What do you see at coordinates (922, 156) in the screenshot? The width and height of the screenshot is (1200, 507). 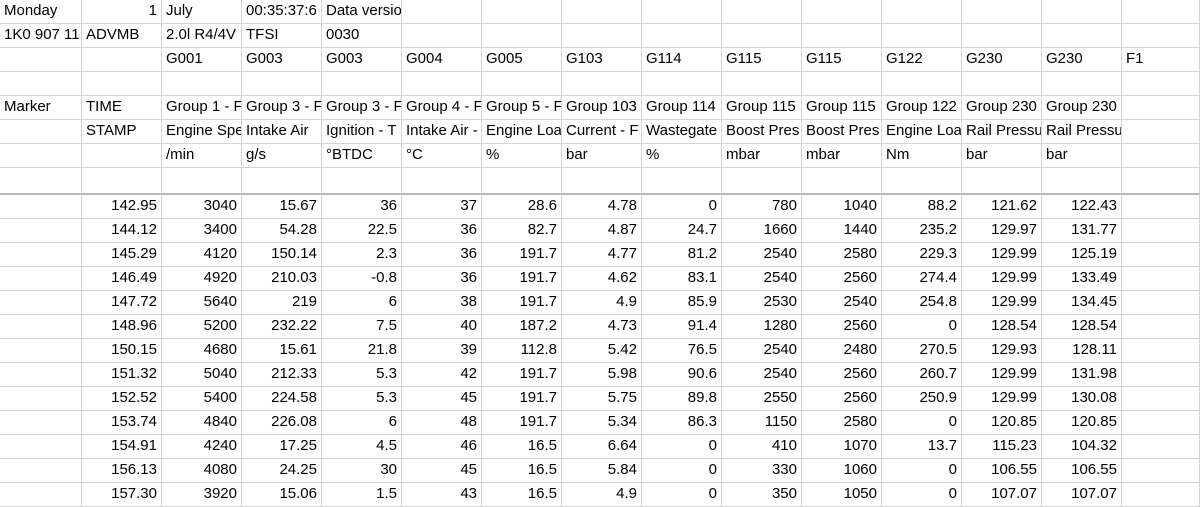 I see `cell-r7-c12: Nm` at bounding box center [922, 156].